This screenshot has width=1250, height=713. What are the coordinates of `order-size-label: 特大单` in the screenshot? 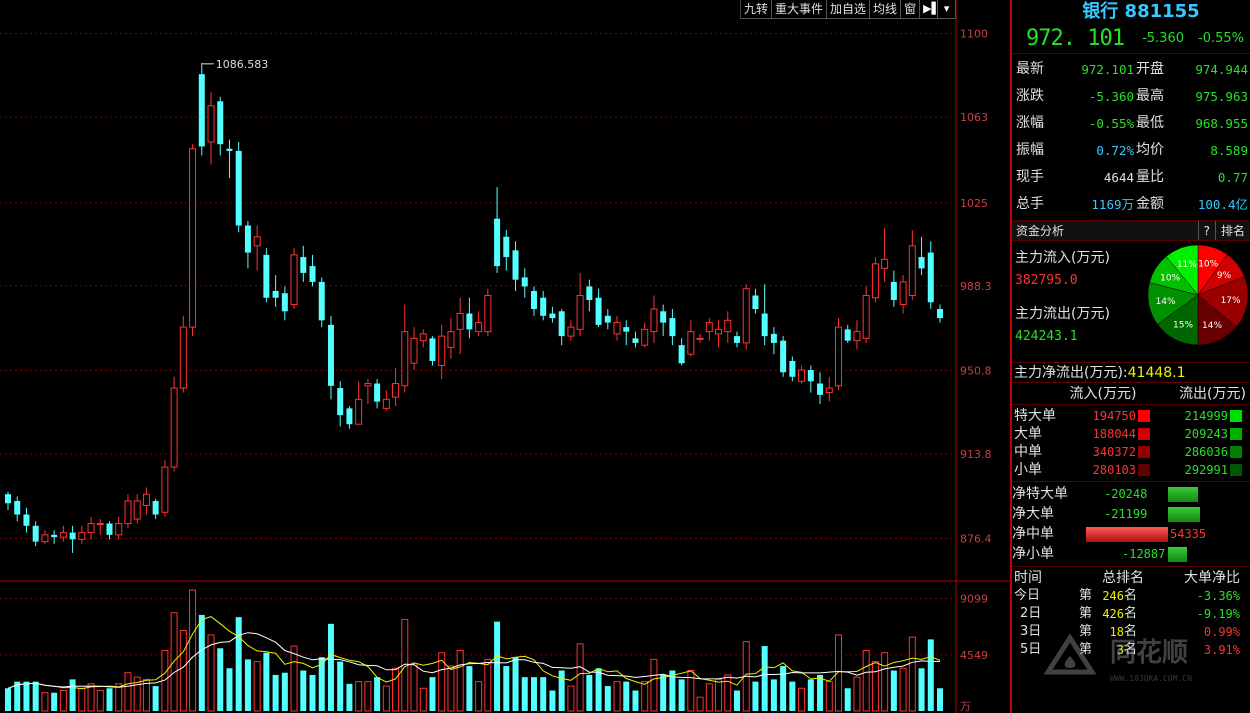 It's located at (1035, 416).